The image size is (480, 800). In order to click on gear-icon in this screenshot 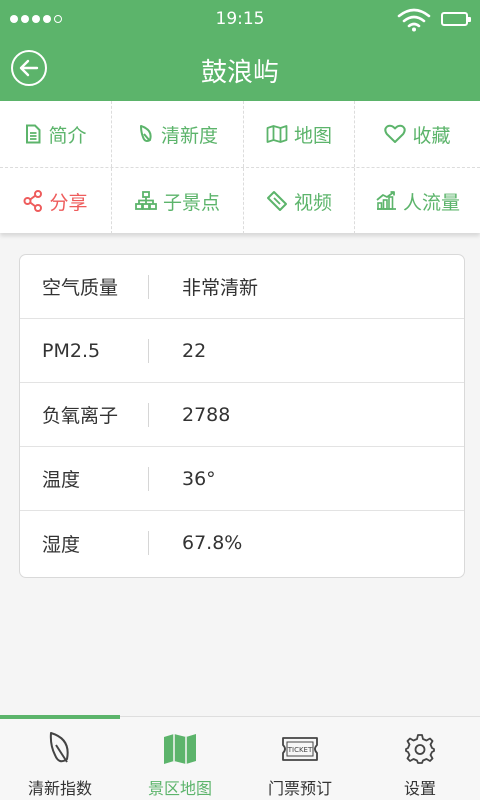, I will do `click(420, 749)`.